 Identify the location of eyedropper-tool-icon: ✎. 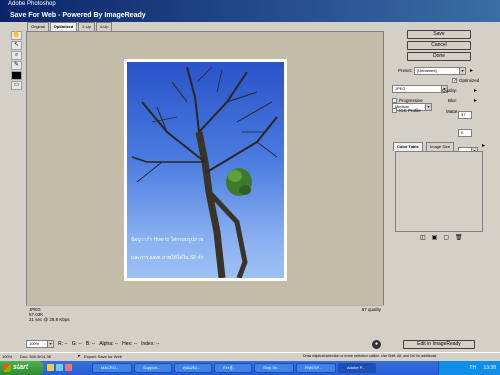
(16, 65).